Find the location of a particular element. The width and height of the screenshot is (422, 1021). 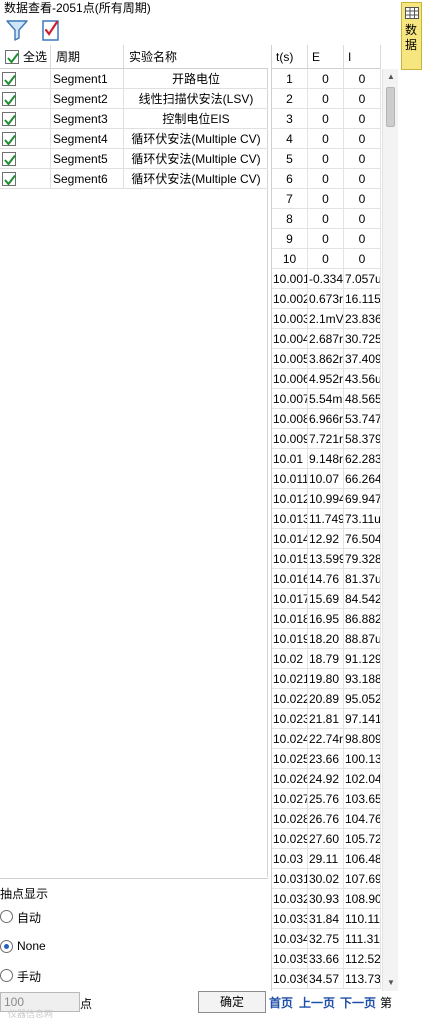

radio-manual-label: 手动 is located at coordinates (29, 976).